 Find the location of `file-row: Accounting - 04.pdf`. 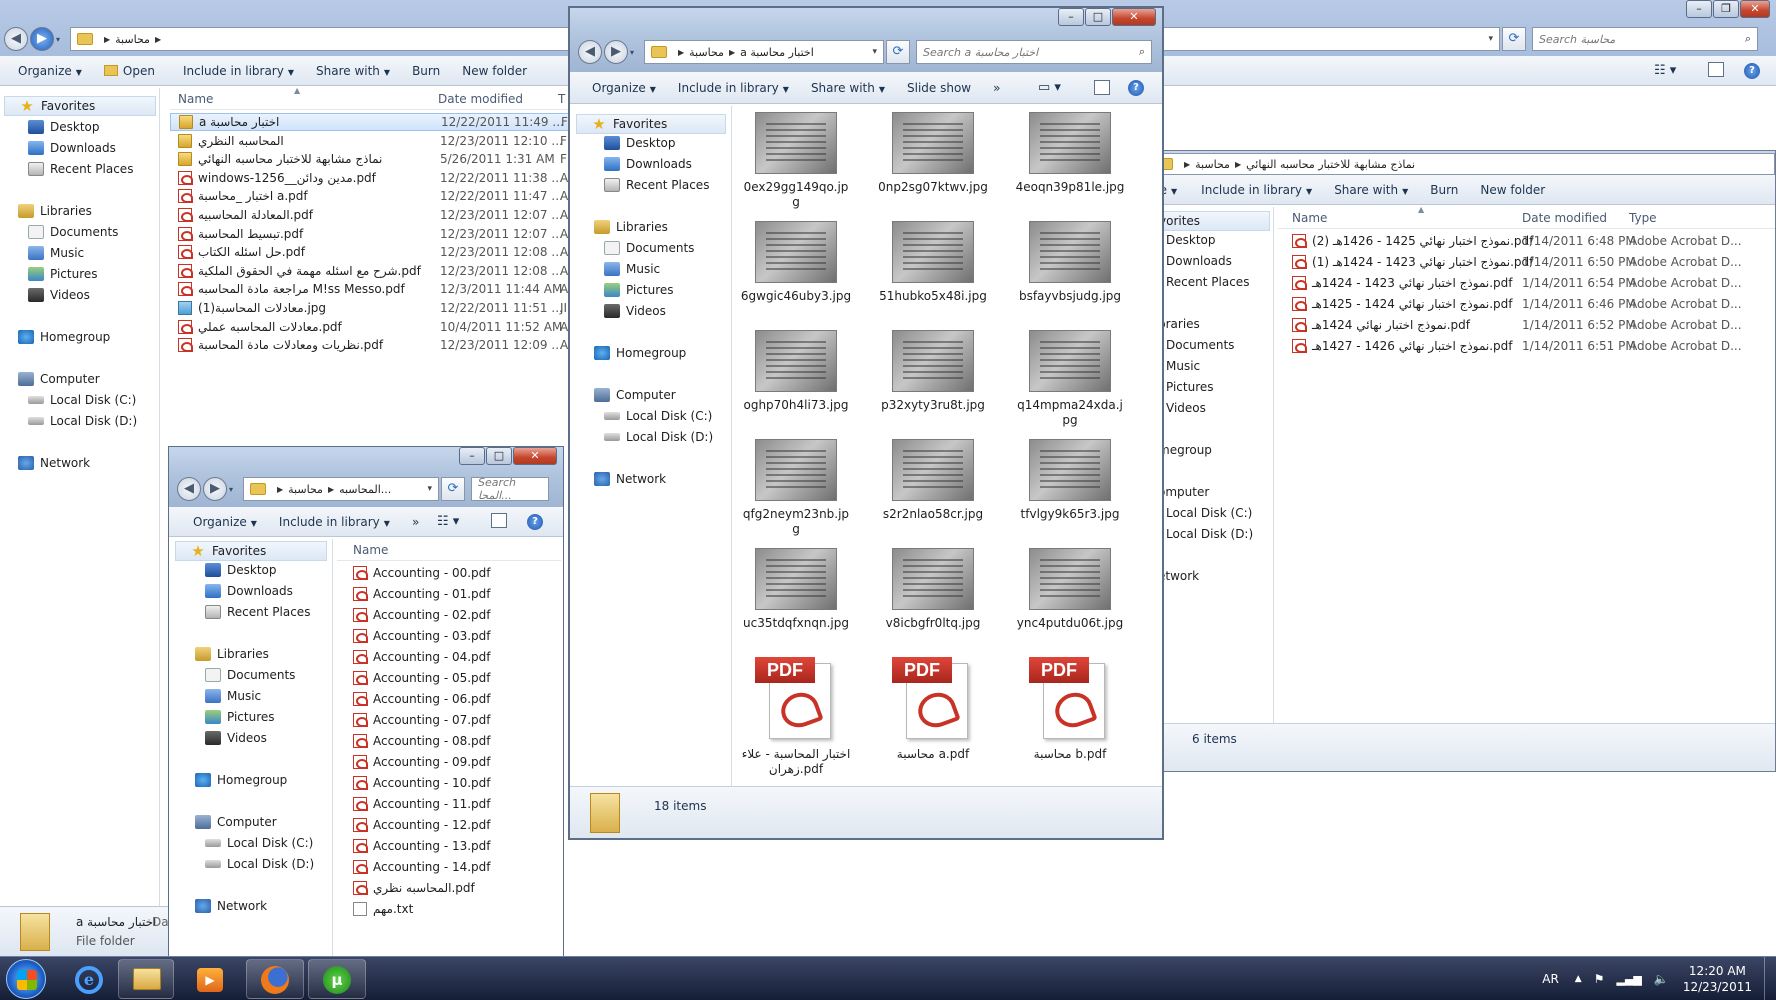

file-row: Accounting - 04.pdf is located at coordinates (449, 657).